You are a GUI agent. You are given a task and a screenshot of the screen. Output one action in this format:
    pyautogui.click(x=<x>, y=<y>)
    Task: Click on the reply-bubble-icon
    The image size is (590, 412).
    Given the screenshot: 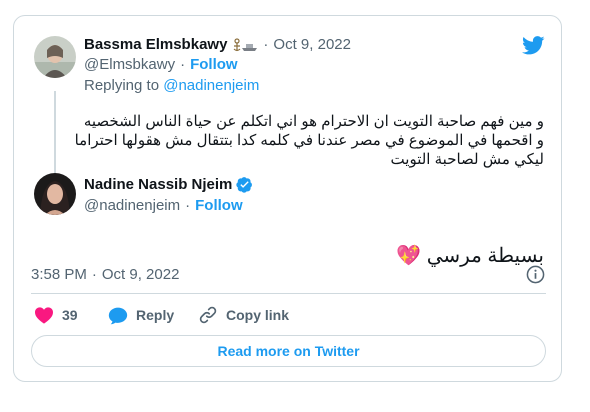 What is the action you would take?
    pyautogui.click(x=122, y=315)
    